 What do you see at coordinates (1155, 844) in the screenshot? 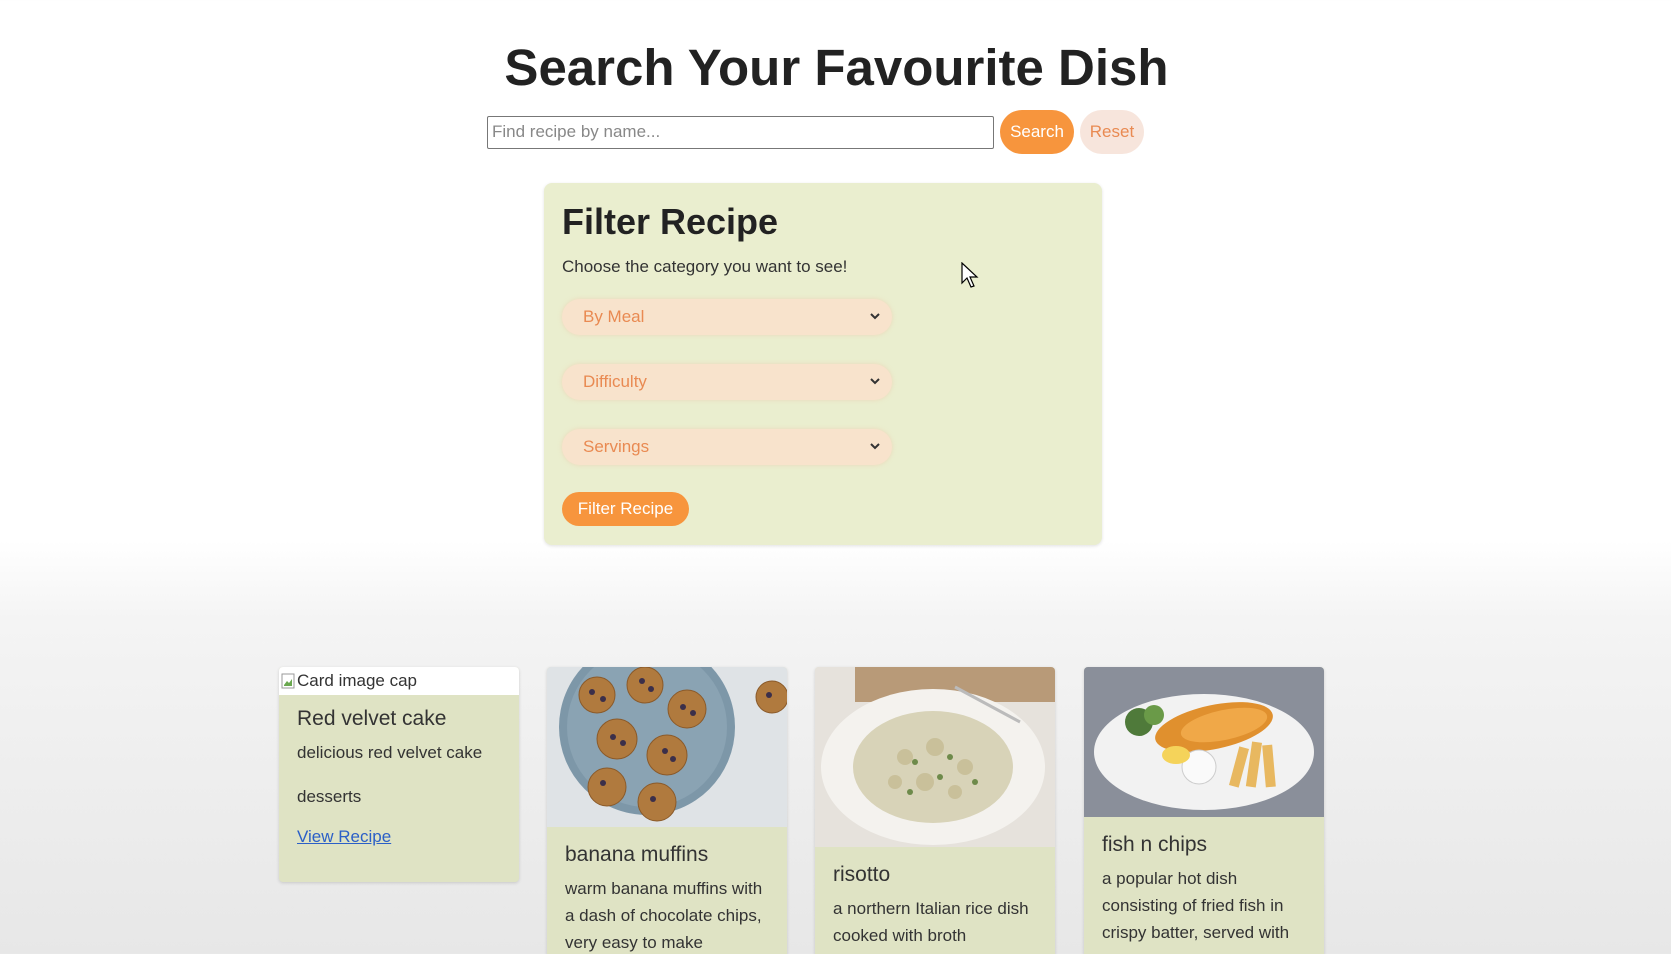
I see `card-title: fish n chips` at bounding box center [1155, 844].